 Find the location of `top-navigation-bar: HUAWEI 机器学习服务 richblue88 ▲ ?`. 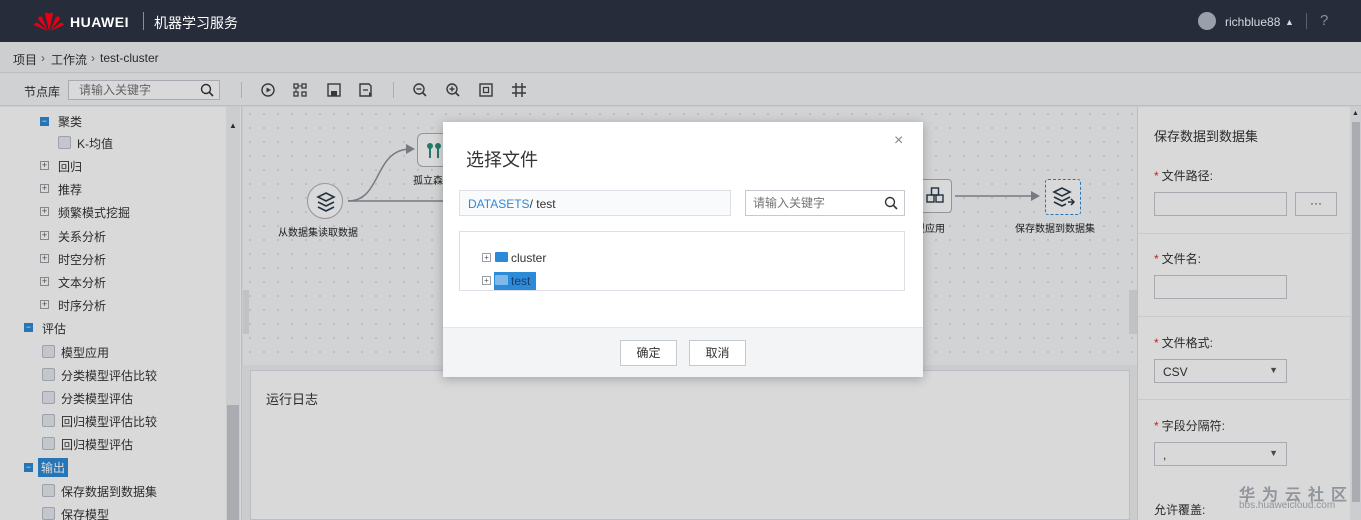

top-navigation-bar: HUAWEI 机器学习服务 richblue88 ▲ ? is located at coordinates (680, 21).